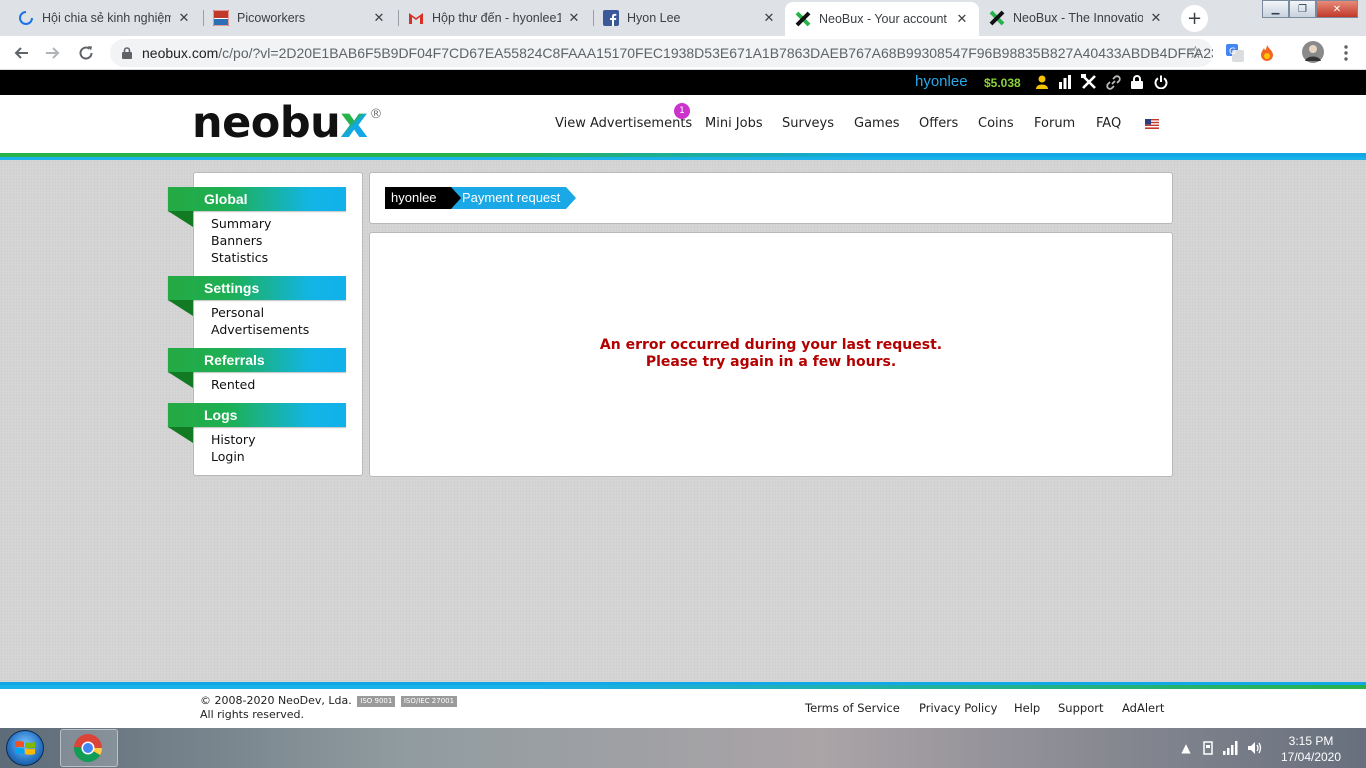 Image resolution: width=1366 pixels, height=768 pixels. I want to click on footer-link-privacy: Privacy Policy, so click(958, 708).